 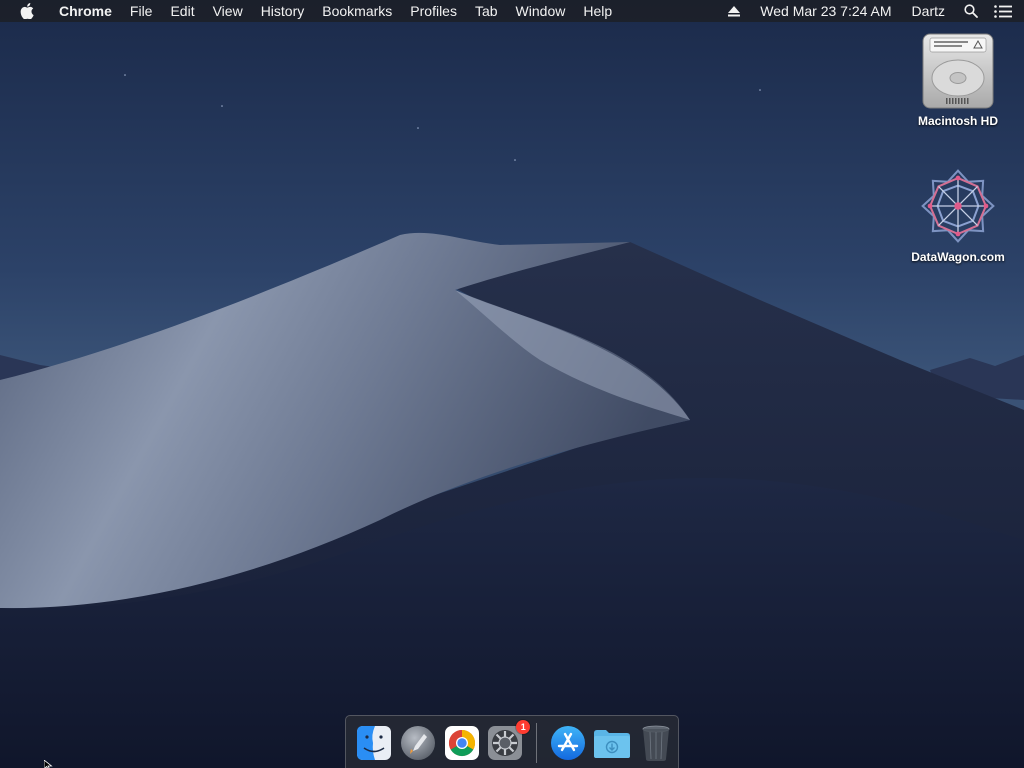 What do you see at coordinates (433, 11) in the screenshot?
I see `menu-profiles: Profiles` at bounding box center [433, 11].